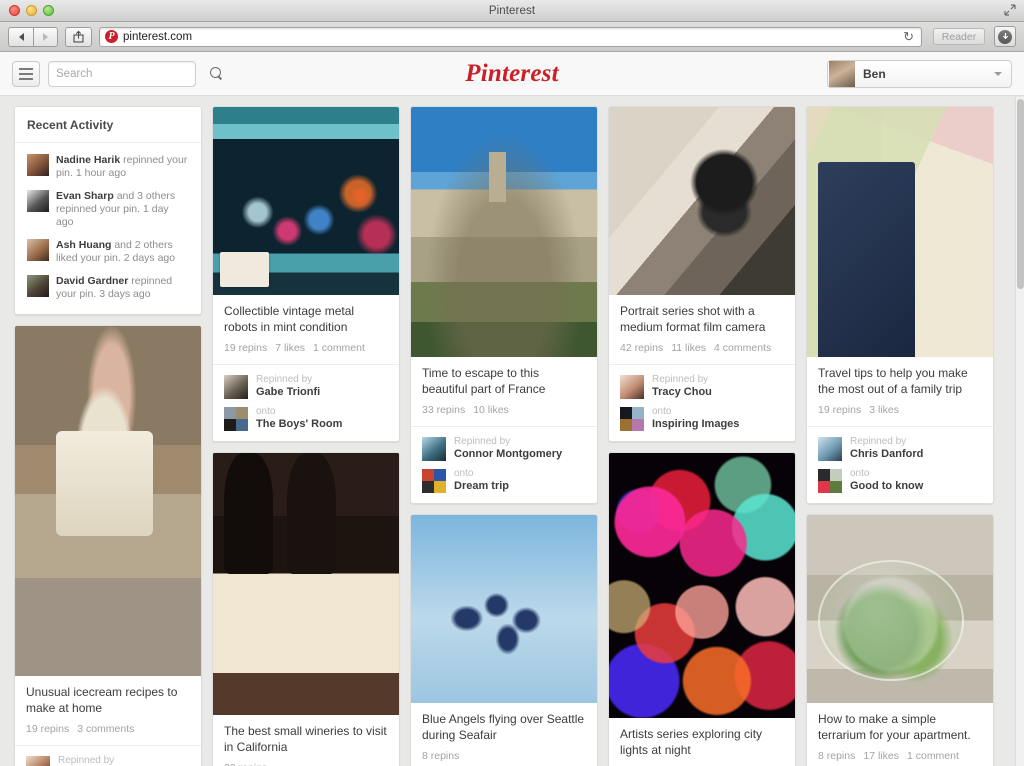 The height and width of the screenshot is (766, 1024). I want to click on share-icon, so click(78, 36).